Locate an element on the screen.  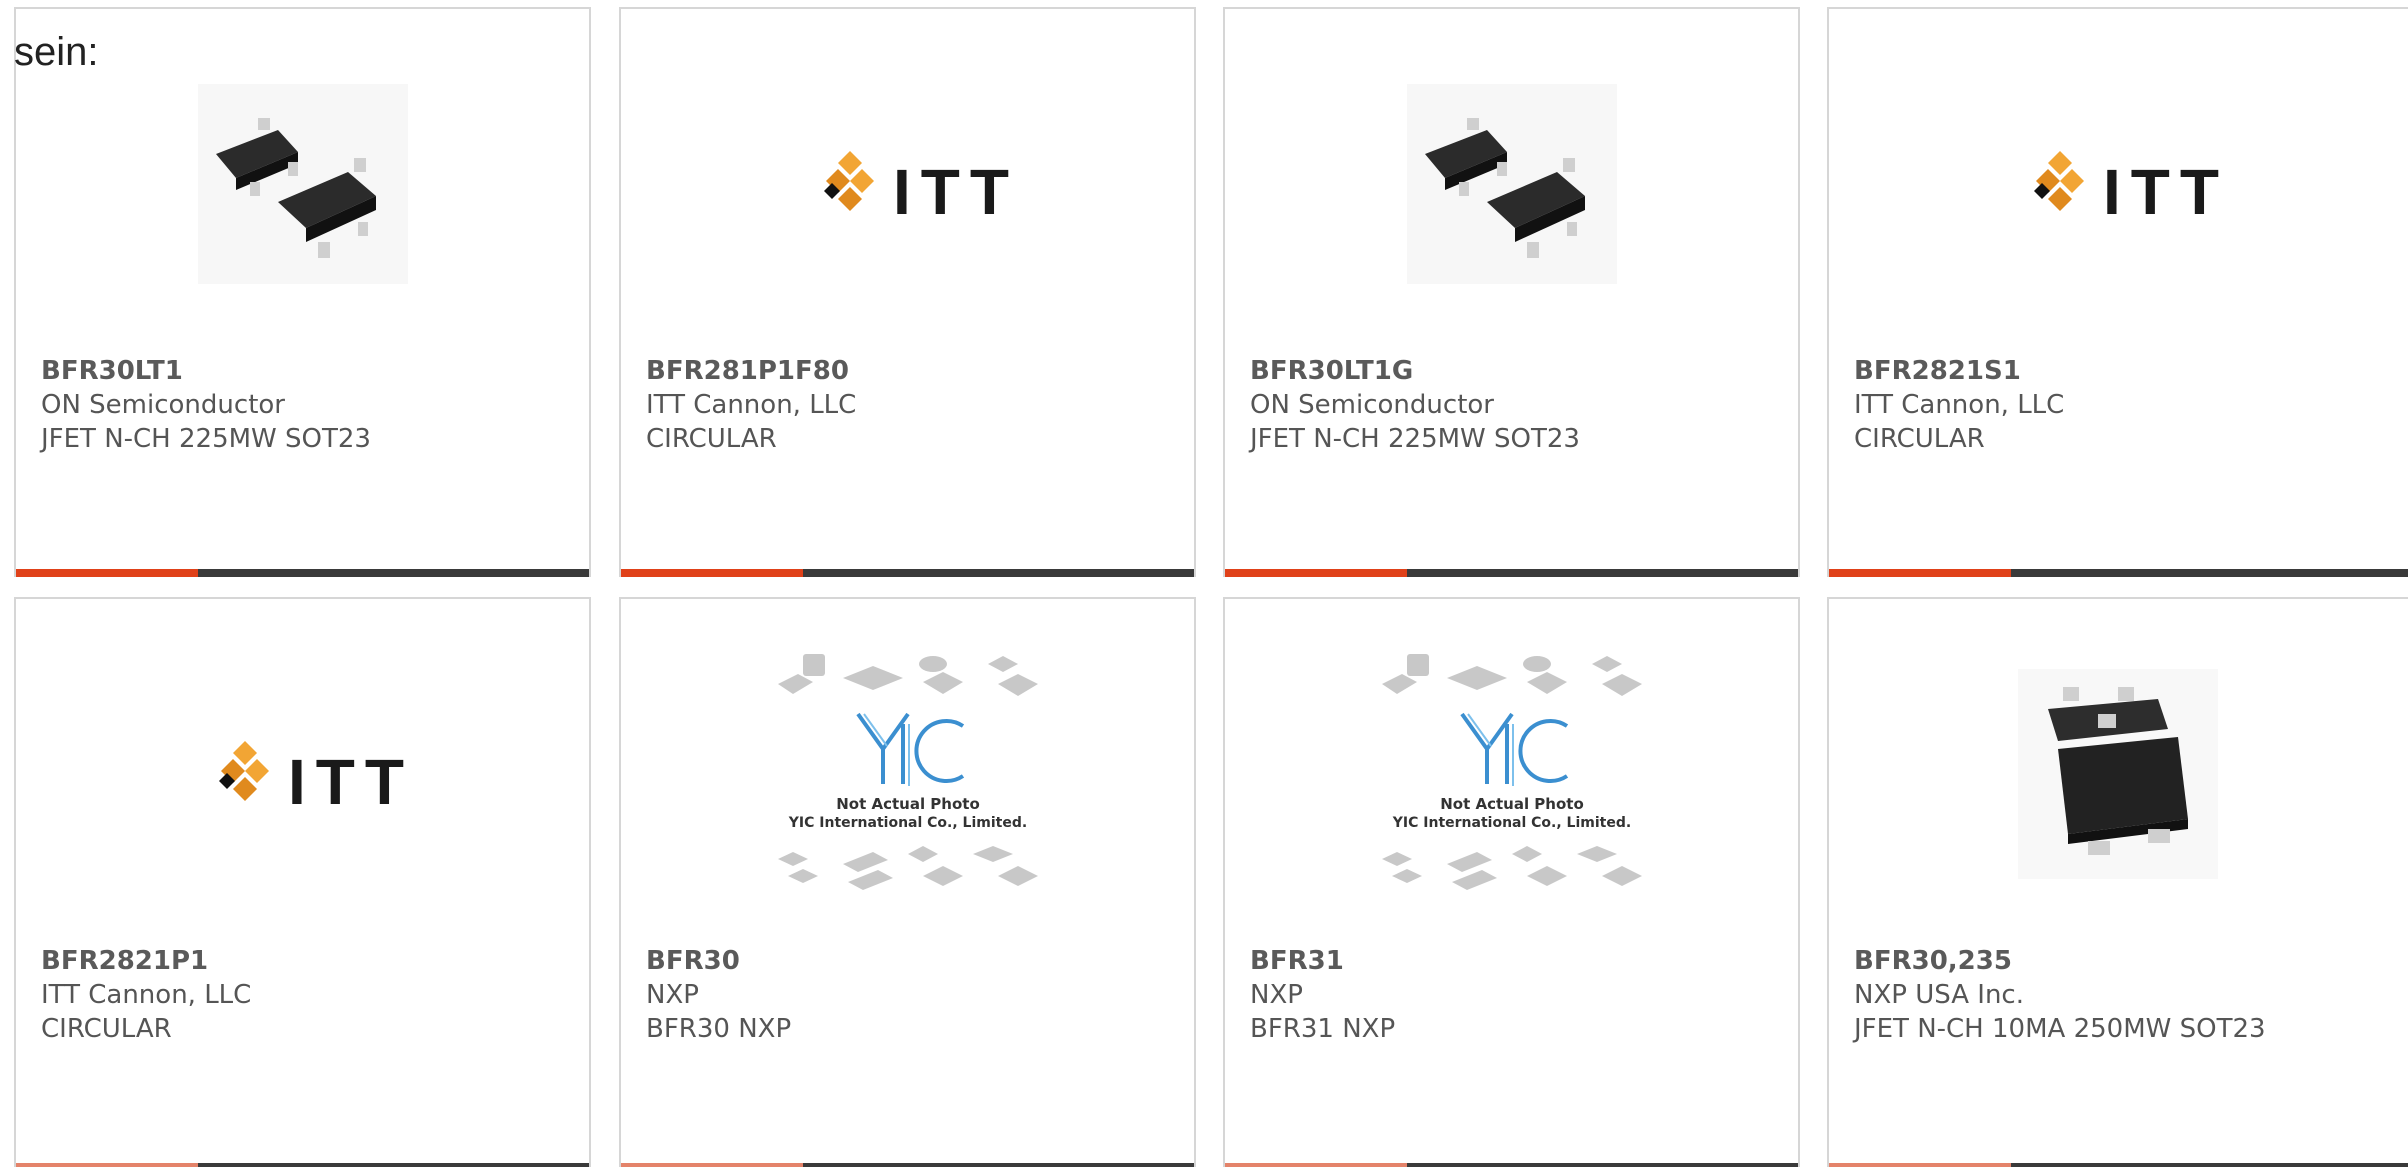
part-number: BFR30 is located at coordinates (718, 961).